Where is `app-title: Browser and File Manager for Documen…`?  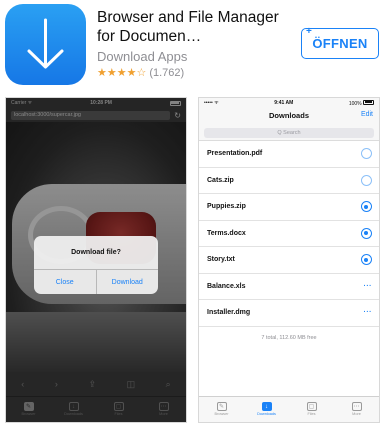
app-title: Browser and File Manager for Documen… is located at coordinates (192, 27).